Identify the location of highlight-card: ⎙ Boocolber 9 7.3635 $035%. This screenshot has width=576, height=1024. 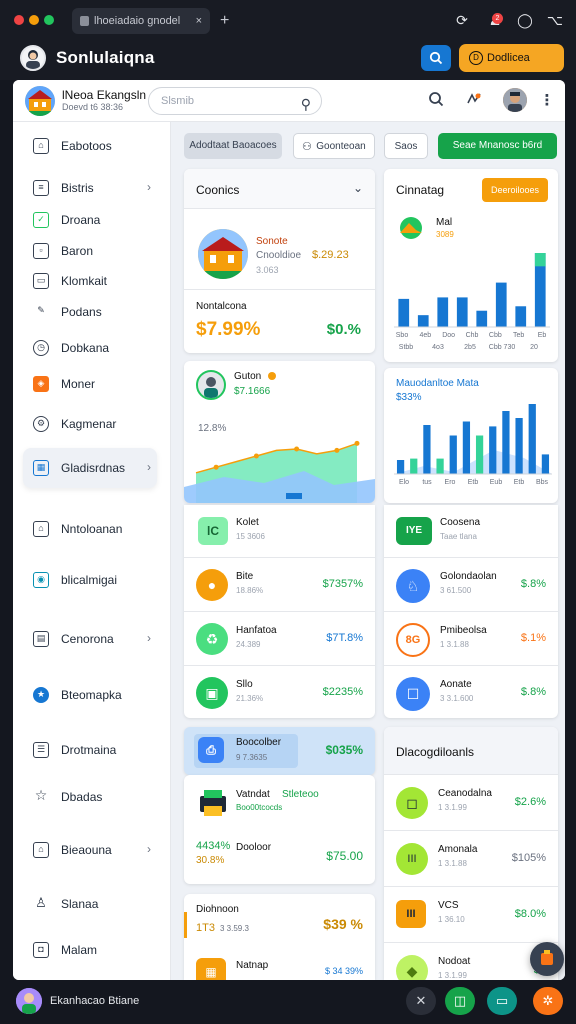
(279, 751).